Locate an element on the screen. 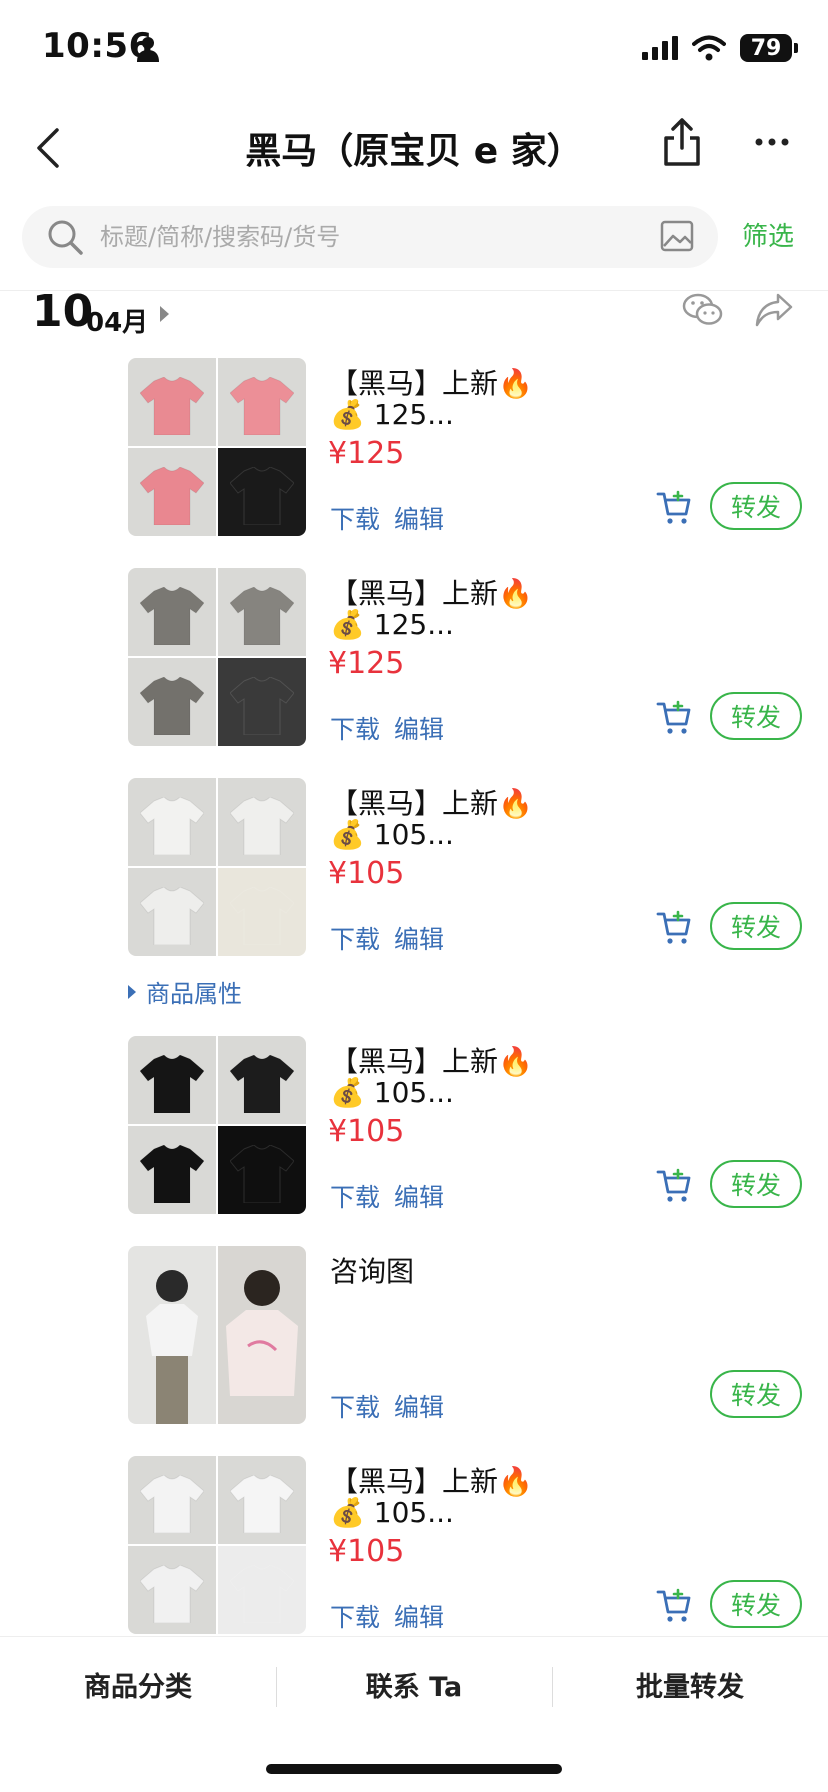 Image resolution: width=828 pixels, height=1792 pixels. list-item: 咨询图 下载 编辑 转发 is located at coordinates (414, 1338).